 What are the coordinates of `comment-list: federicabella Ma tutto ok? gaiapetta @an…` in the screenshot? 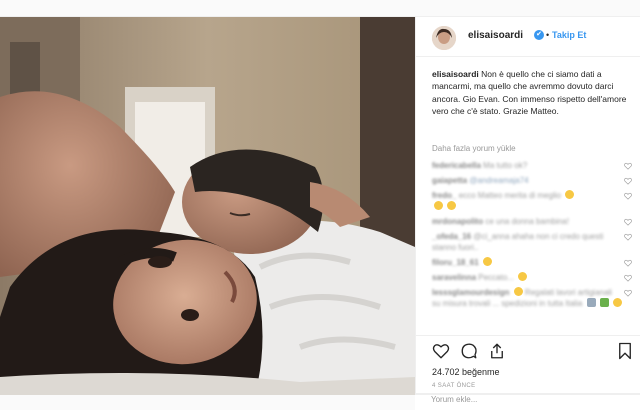 It's located at (534, 236).